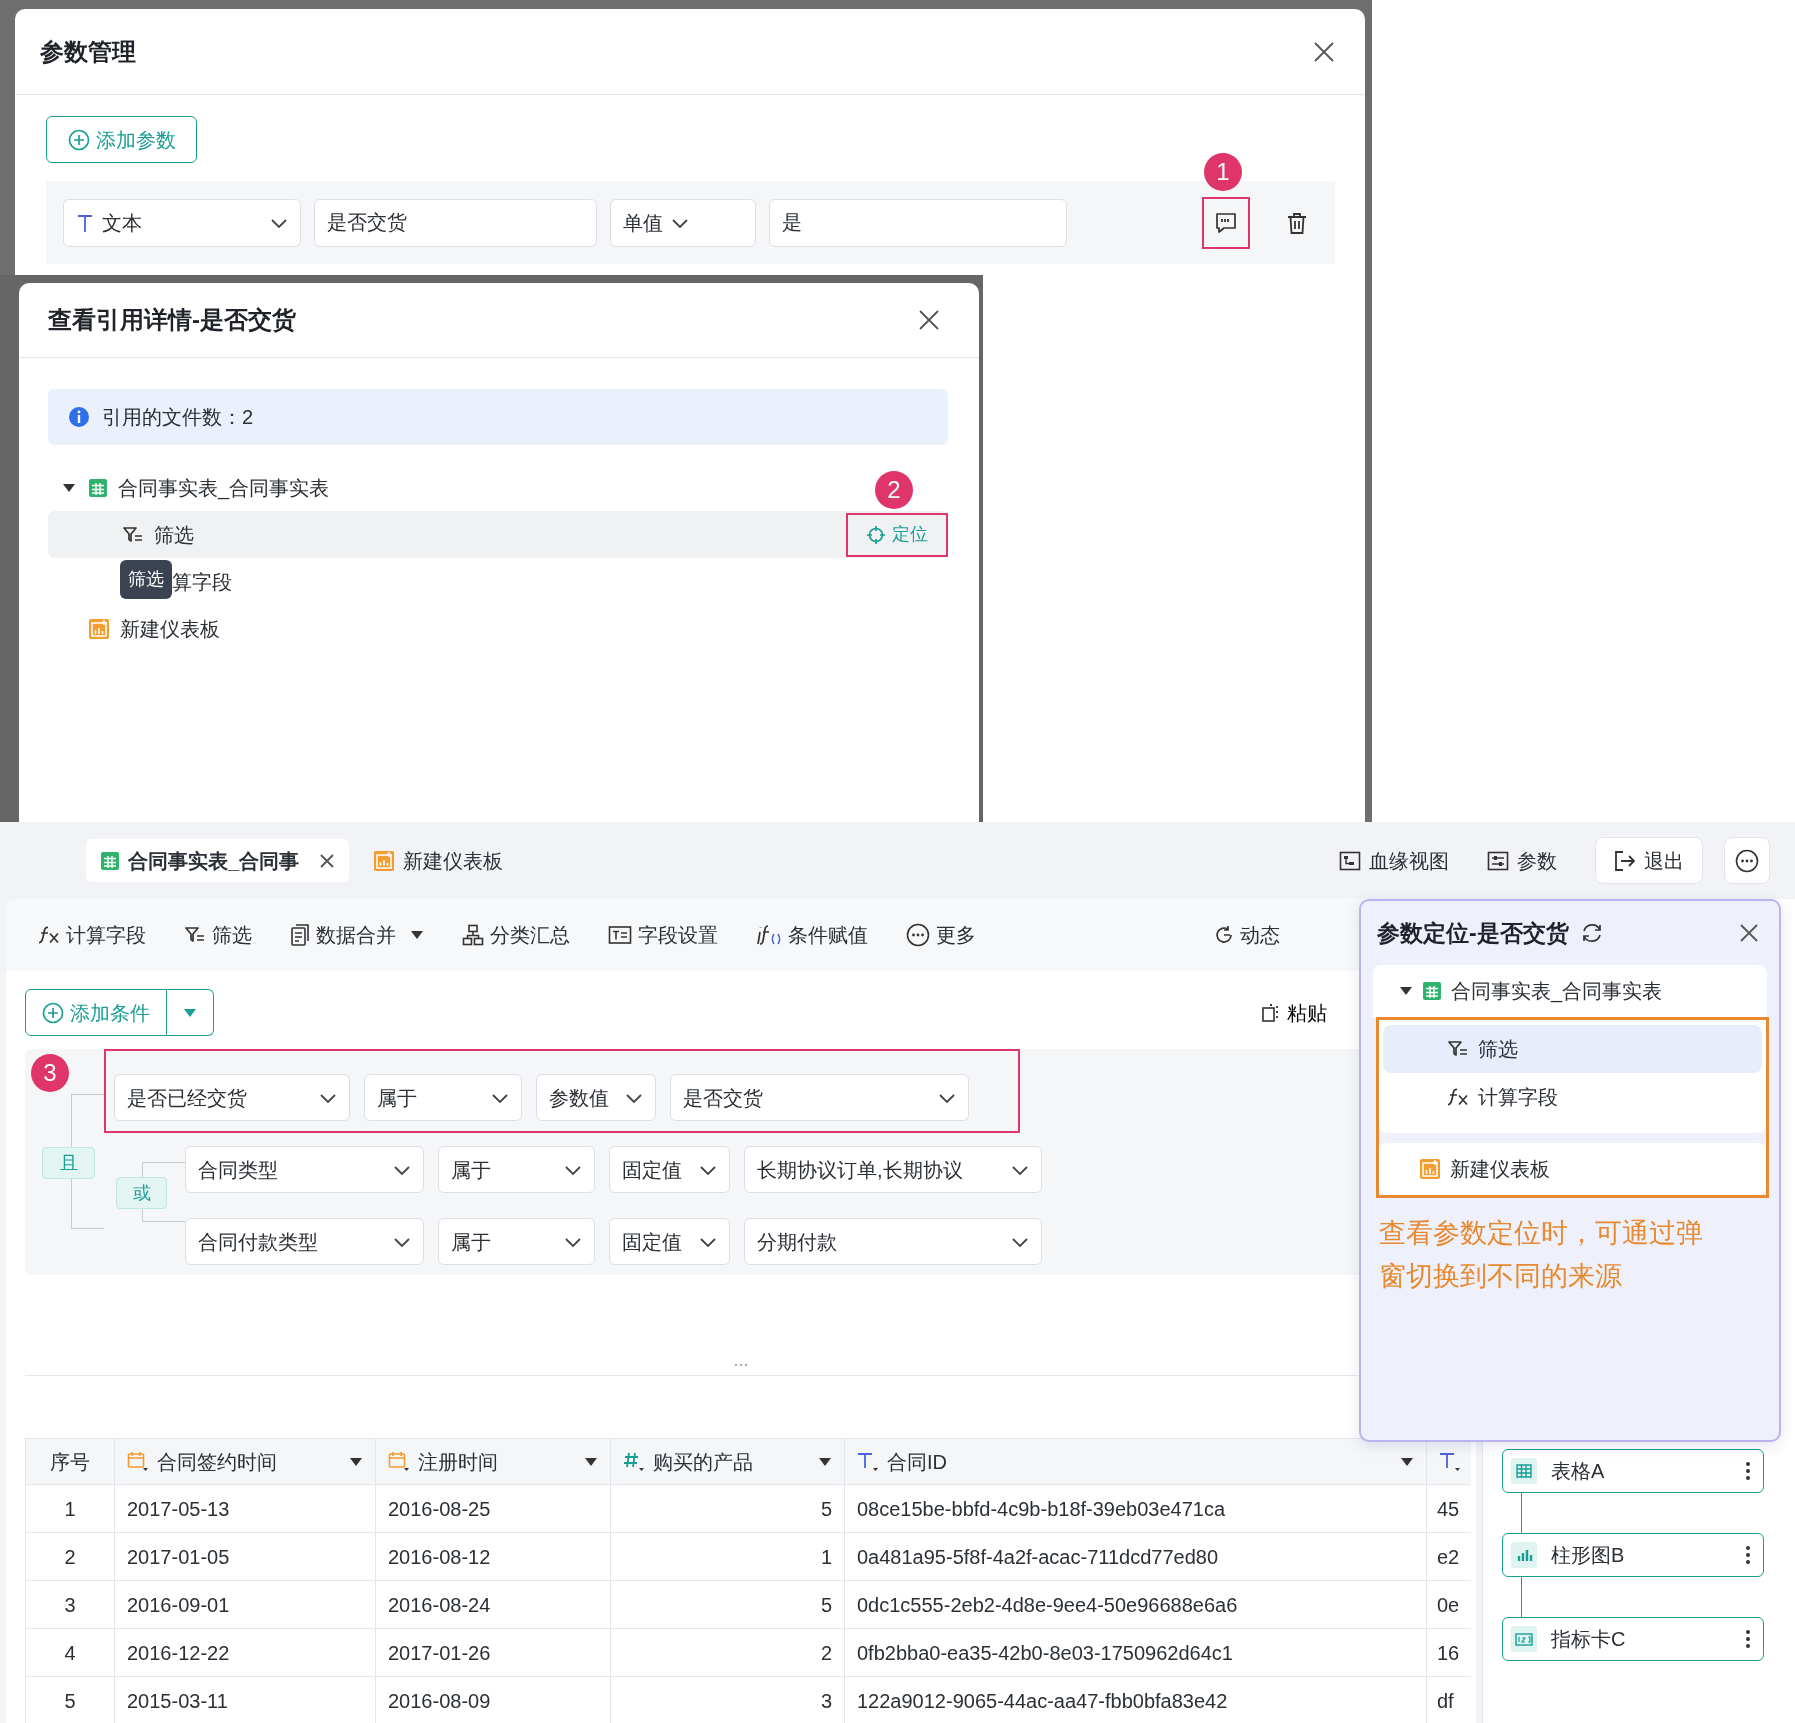 This screenshot has width=1795, height=1723. I want to click on value-select: 是否交货, so click(819, 1097).